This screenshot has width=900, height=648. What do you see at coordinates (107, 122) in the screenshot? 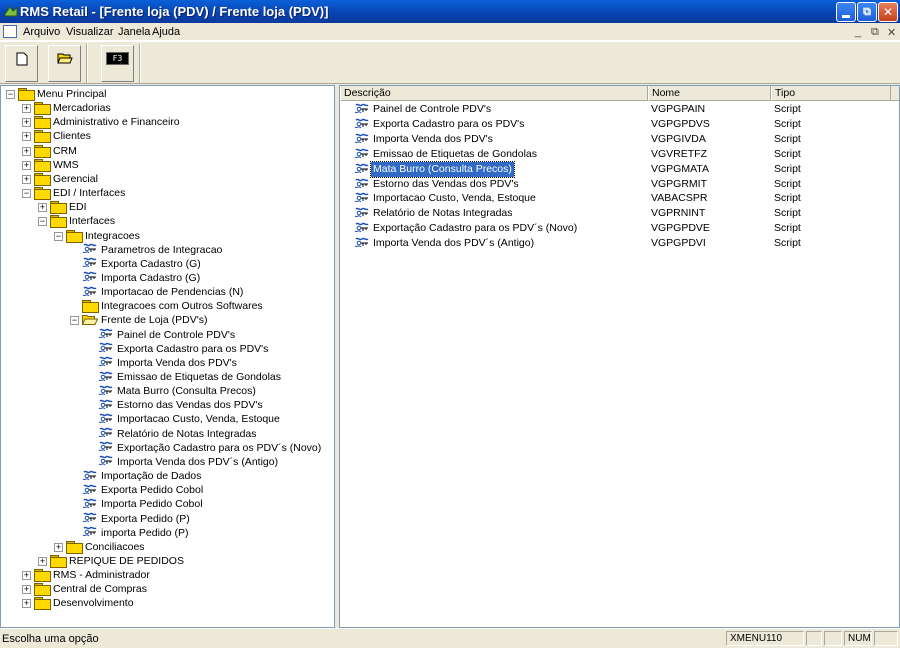
I see `tree-node: Administrativo e Financeiro` at bounding box center [107, 122].